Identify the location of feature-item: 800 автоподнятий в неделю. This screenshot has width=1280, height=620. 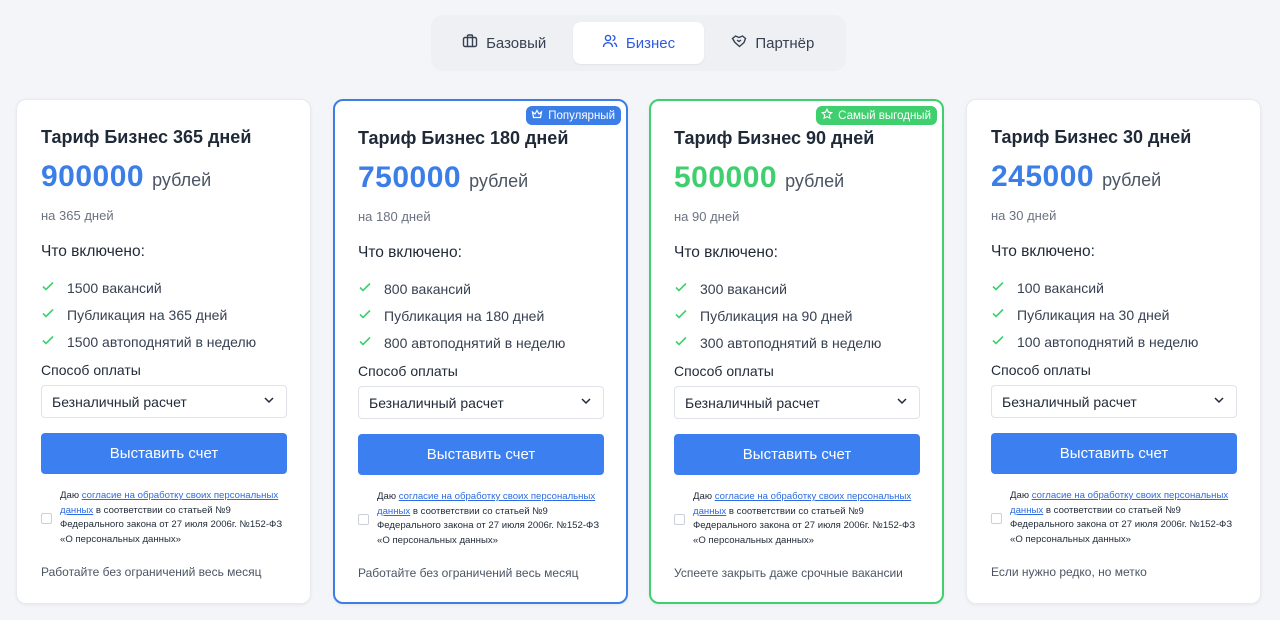
(461, 342).